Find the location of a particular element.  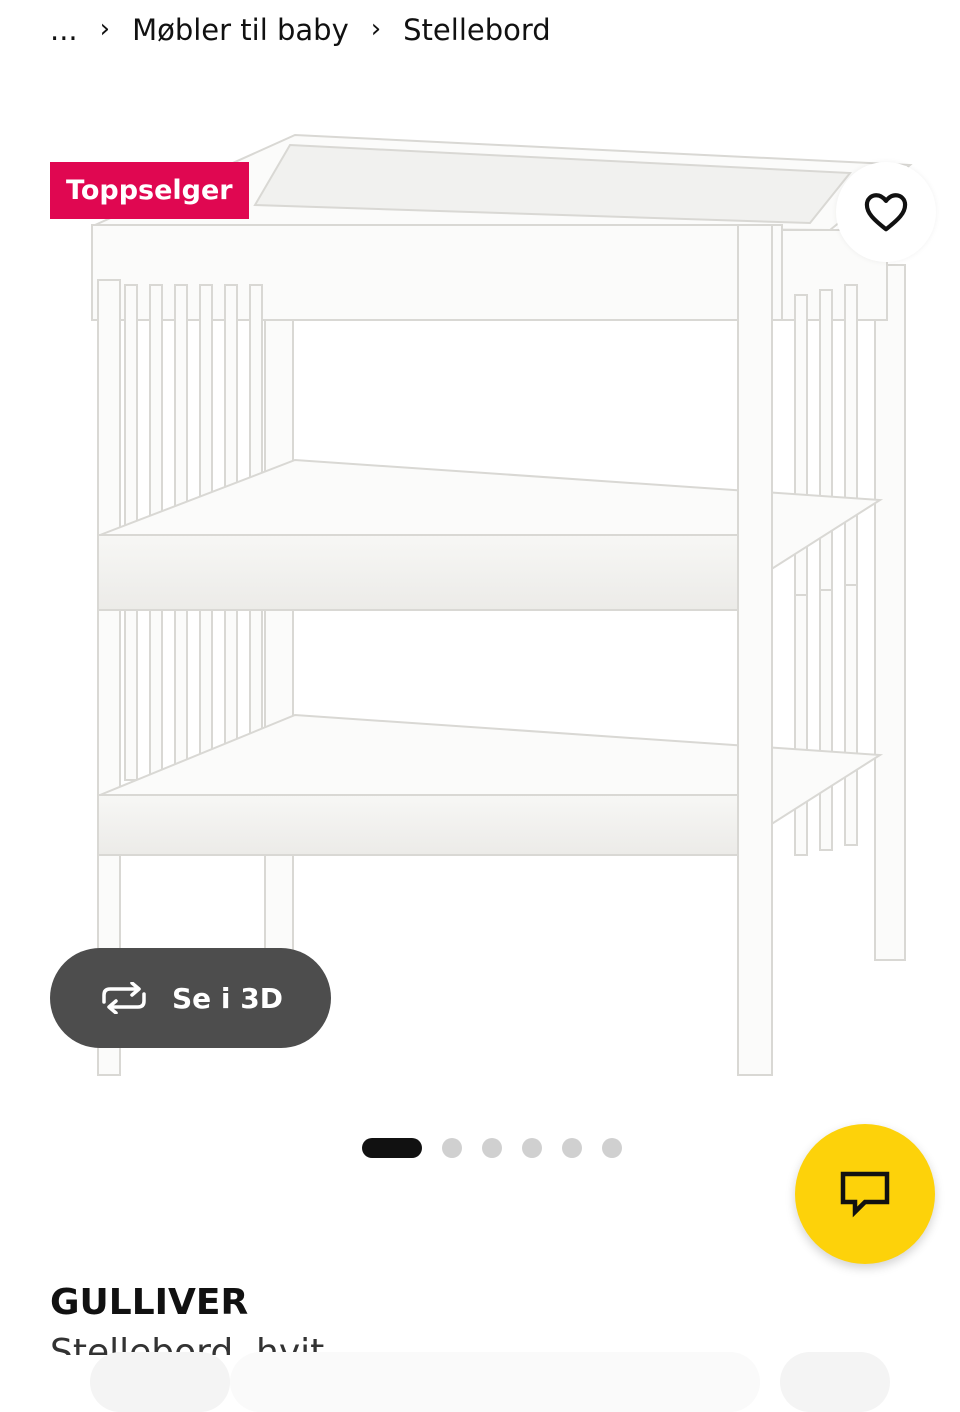

heart-icon is located at coordinates (886, 212).